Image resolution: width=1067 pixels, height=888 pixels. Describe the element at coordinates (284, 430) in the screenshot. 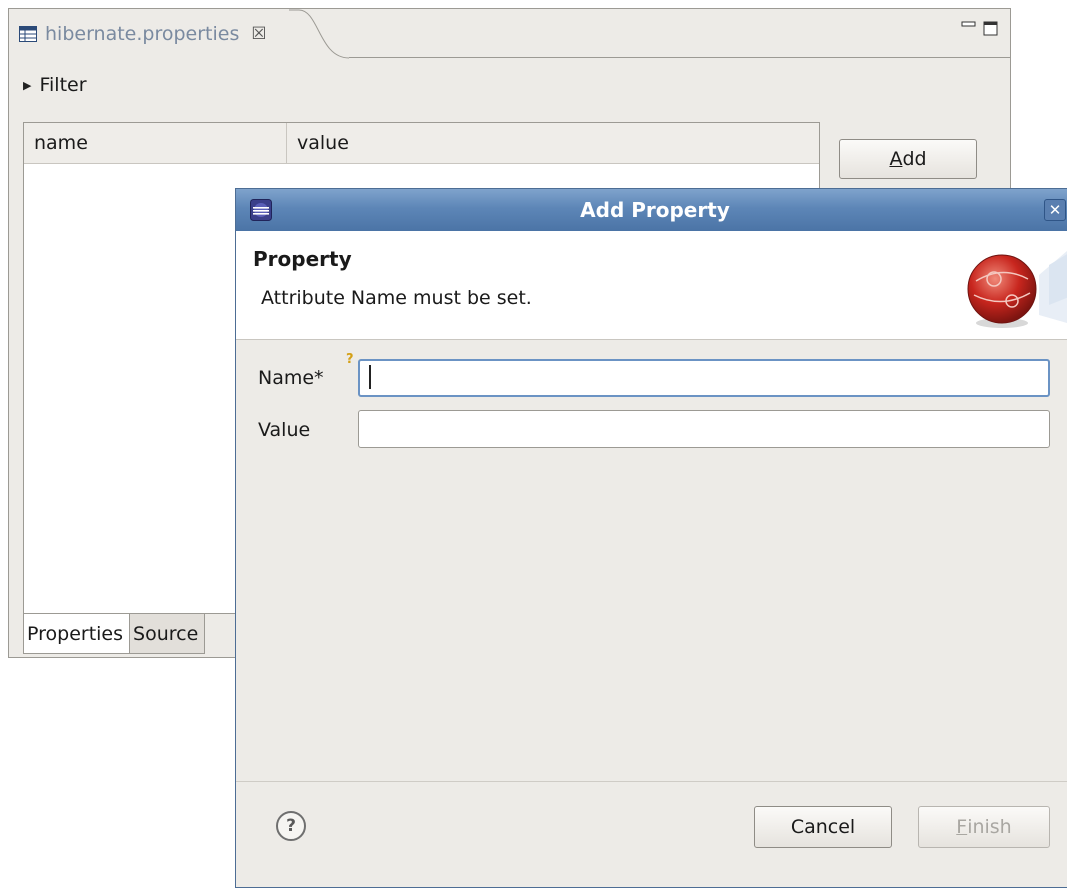

I see `value-field-label: Value` at that location.